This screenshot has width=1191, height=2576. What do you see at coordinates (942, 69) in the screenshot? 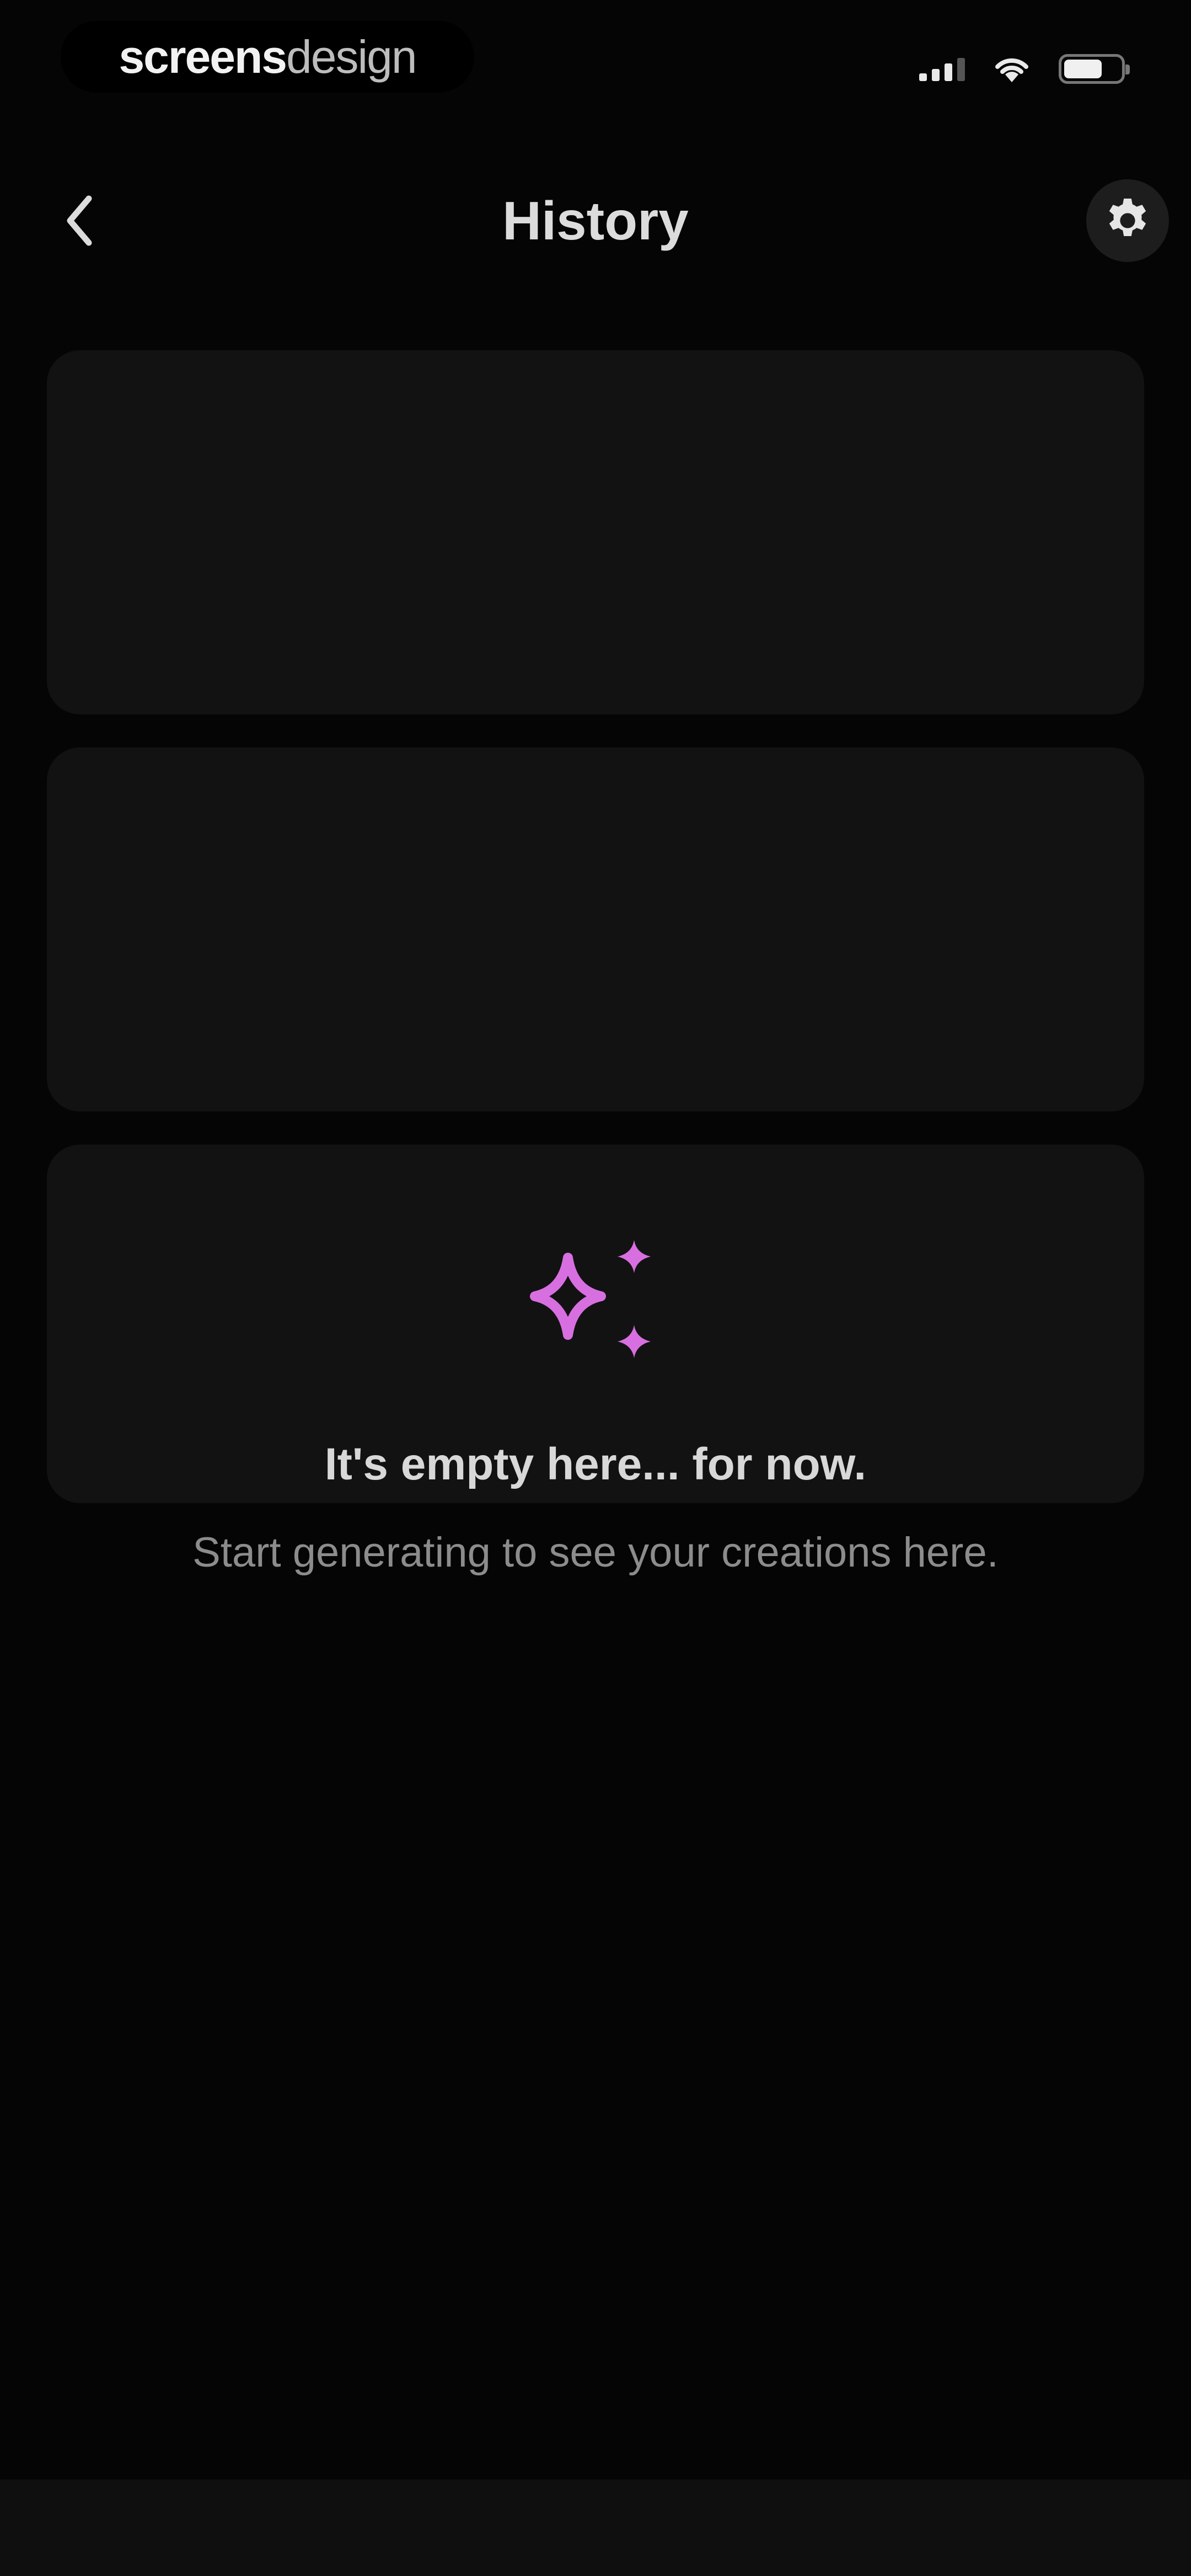
I see `signal-icon` at bounding box center [942, 69].